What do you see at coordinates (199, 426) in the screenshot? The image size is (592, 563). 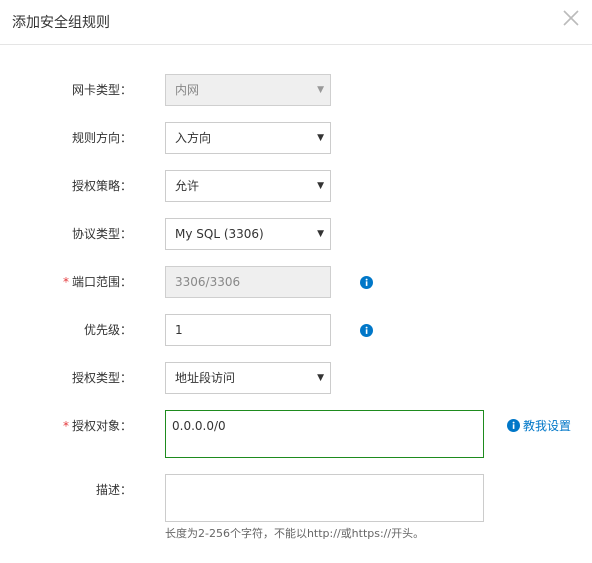 I see `auth-target-value: 0.0.0.0/0` at bounding box center [199, 426].